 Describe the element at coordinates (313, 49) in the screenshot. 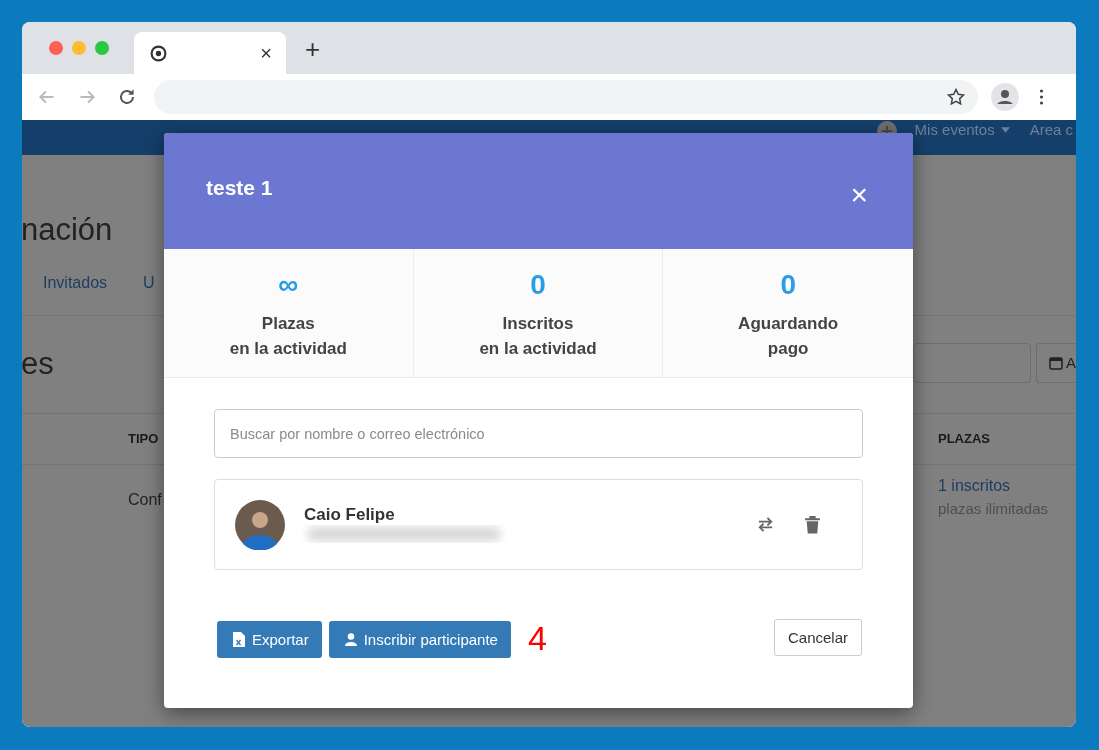

I see `new-tab-button: +` at that location.